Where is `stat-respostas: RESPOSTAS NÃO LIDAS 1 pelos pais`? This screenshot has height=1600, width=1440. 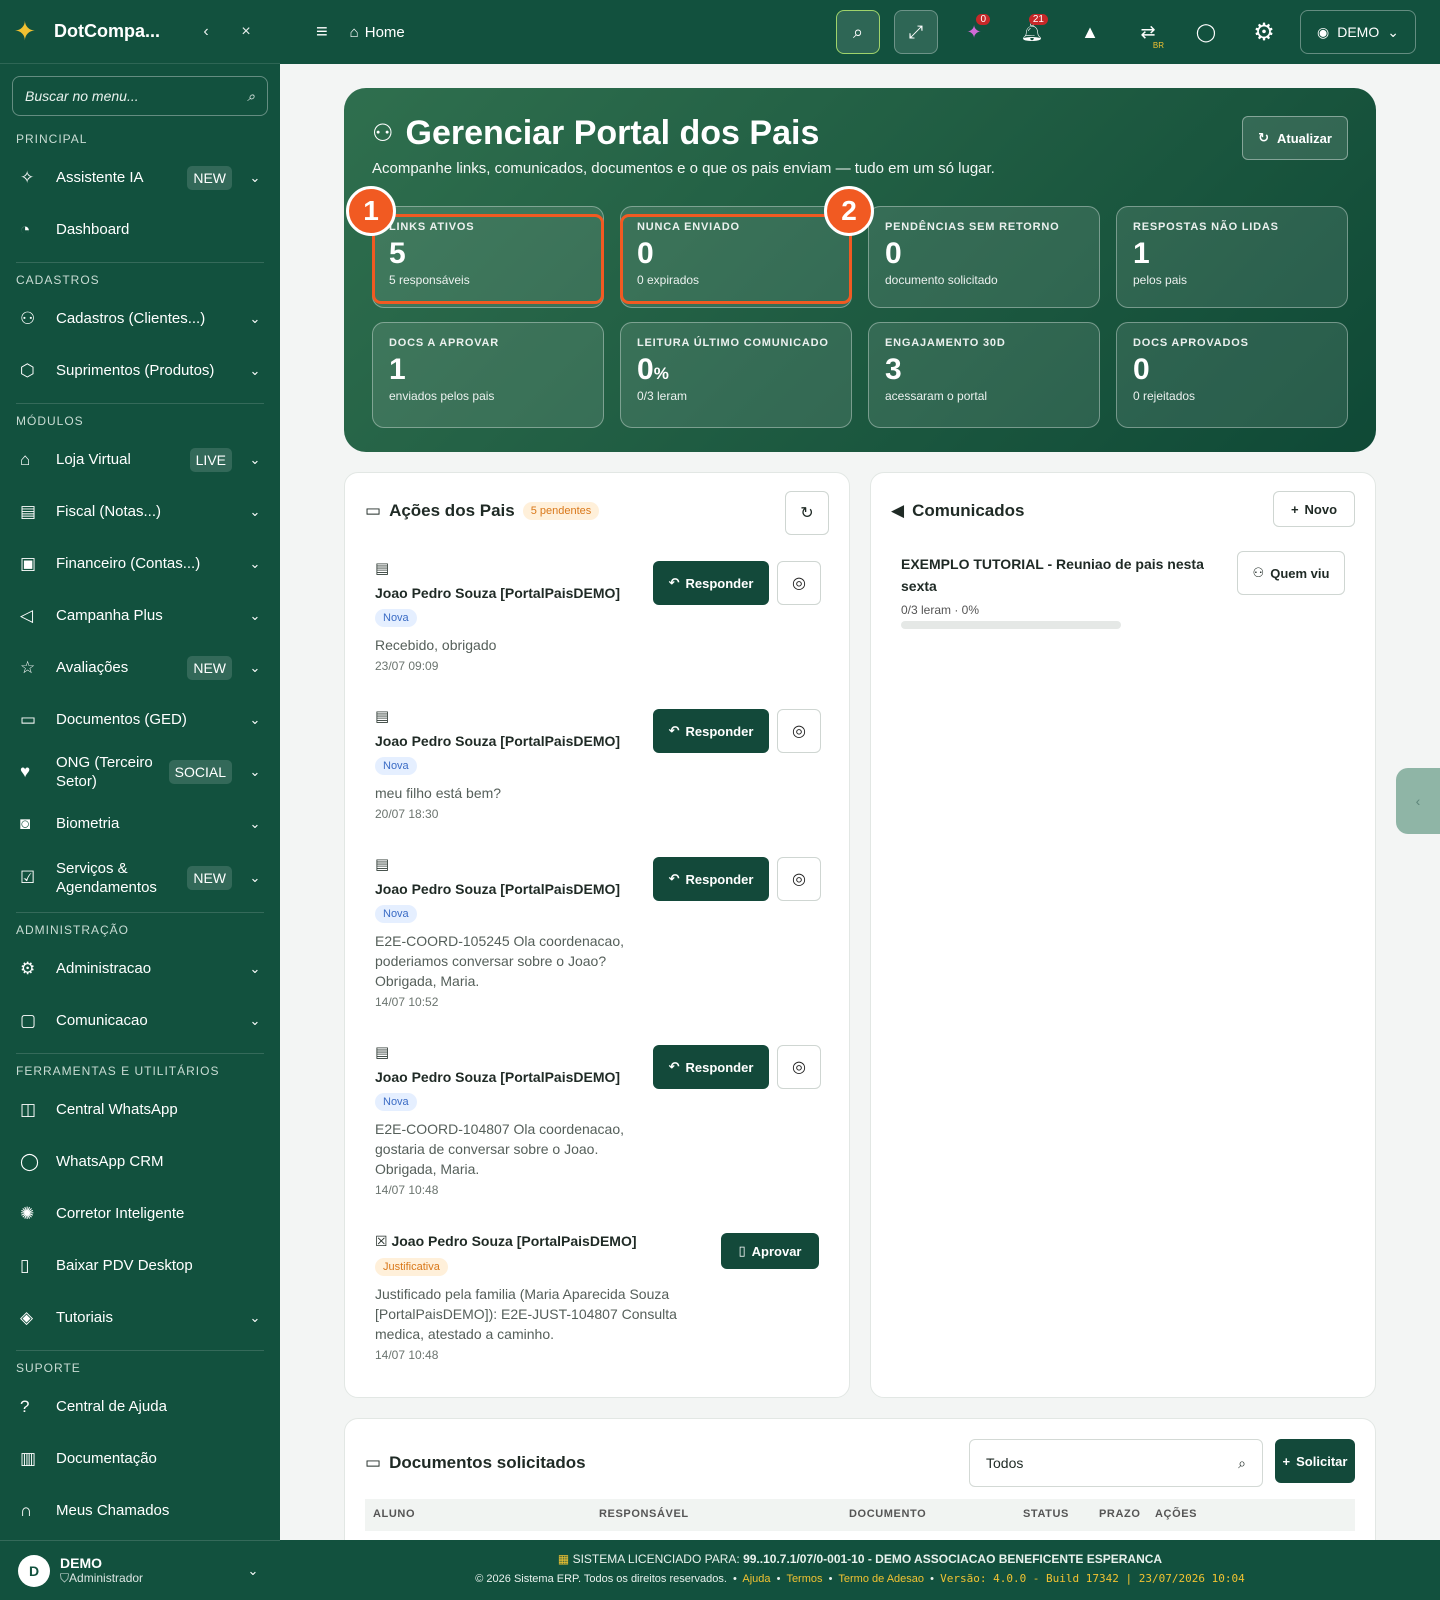
stat-respostas: RESPOSTAS NÃO LIDAS 1 pelos pais is located at coordinates (1232, 257).